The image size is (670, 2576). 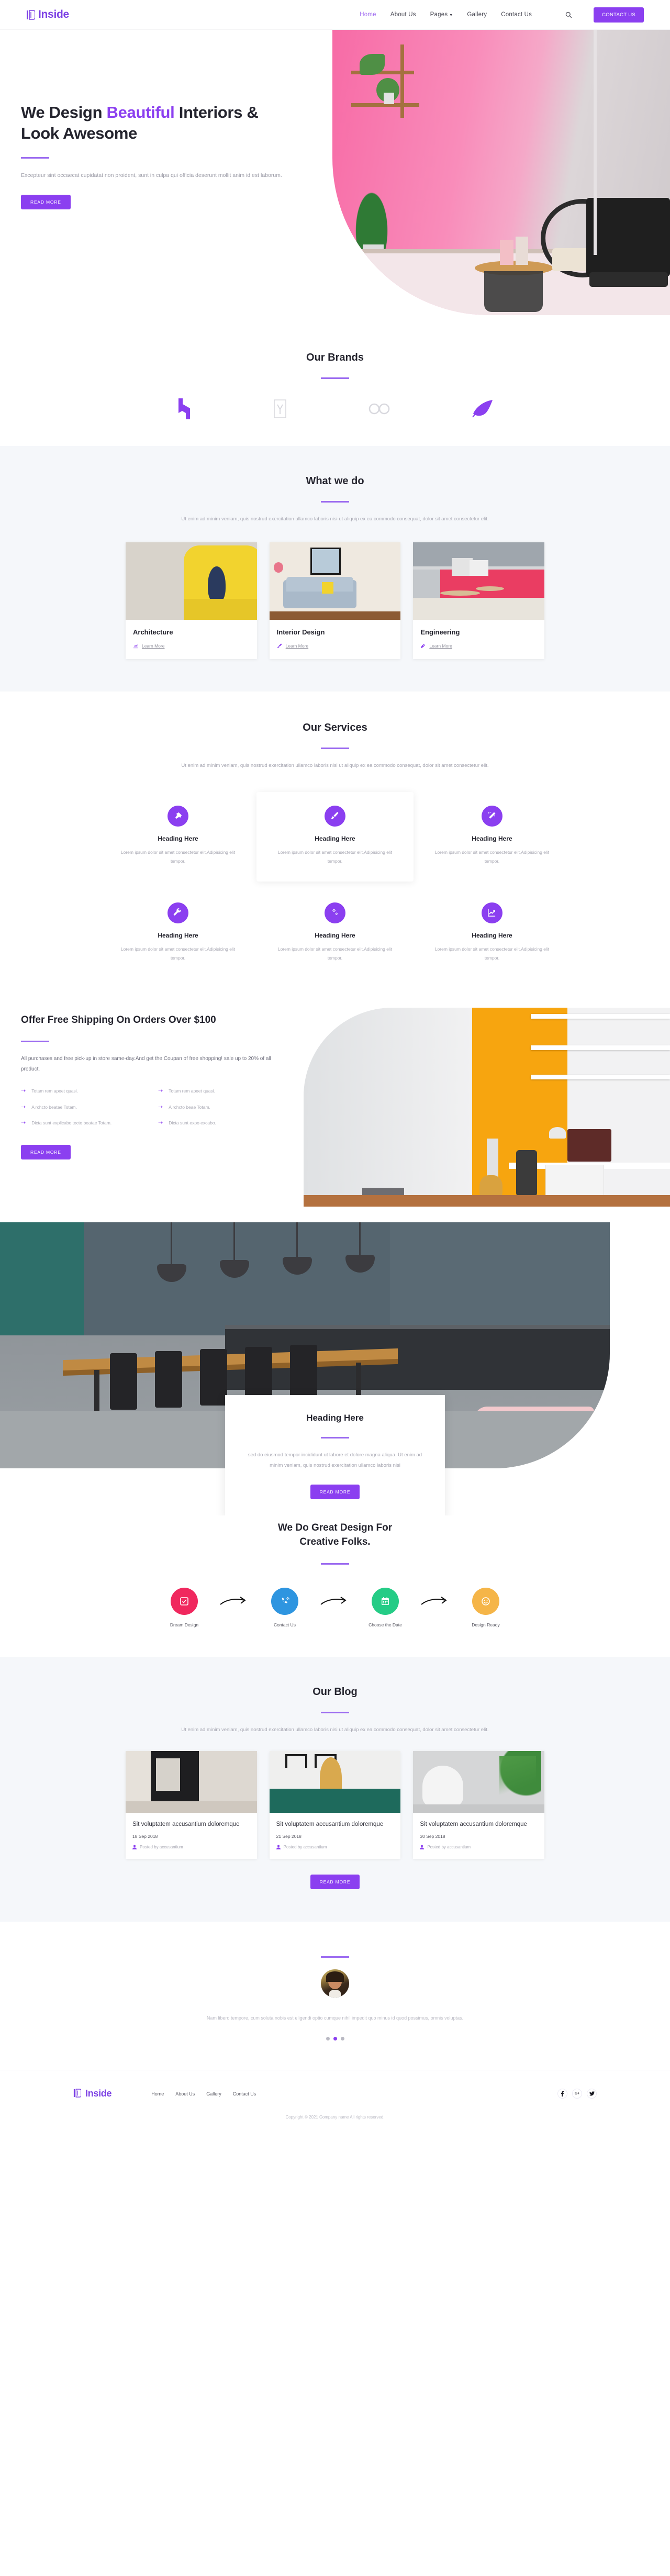 What do you see at coordinates (284, 1607) in the screenshot?
I see `process-step-contact-us: Contact Us` at bounding box center [284, 1607].